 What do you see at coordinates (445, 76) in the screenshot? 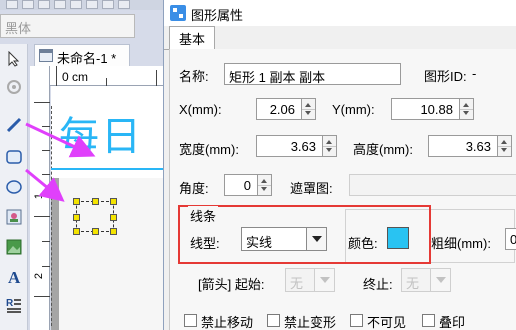
I see `shape-id-label: 图形ID:` at bounding box center [445, 76].